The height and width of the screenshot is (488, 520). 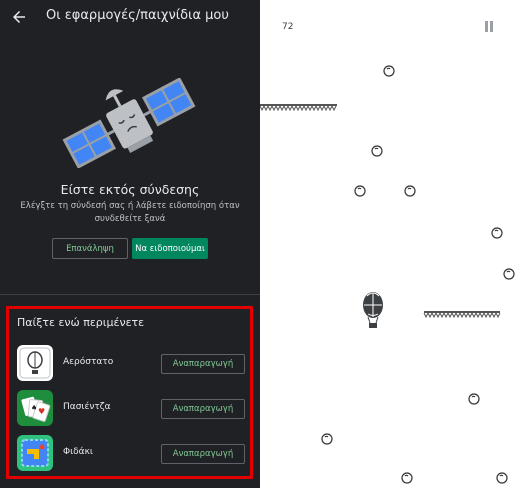 What do you see at coordinates (35, 453) in the screenshot?
I see `snake-icon` at bounding box center [35, 453].